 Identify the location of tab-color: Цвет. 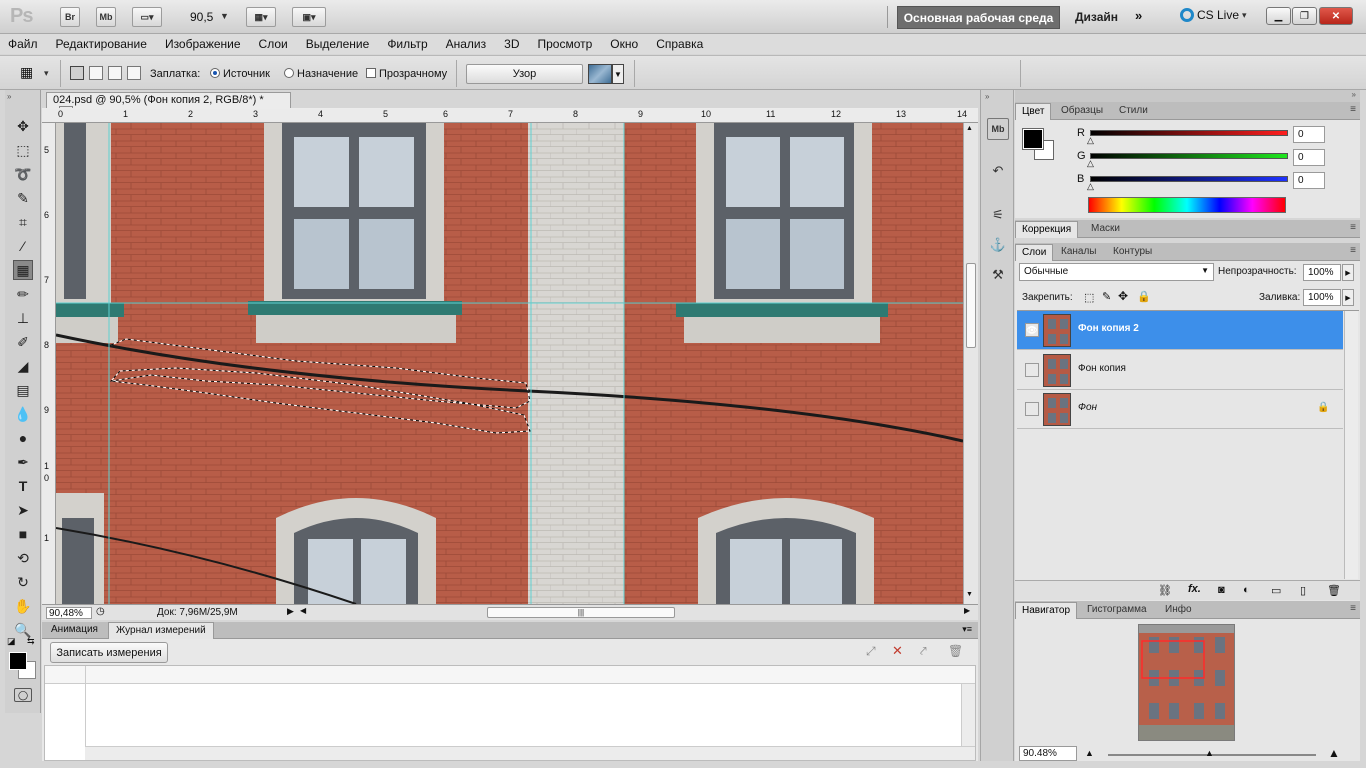
(1033, 111).